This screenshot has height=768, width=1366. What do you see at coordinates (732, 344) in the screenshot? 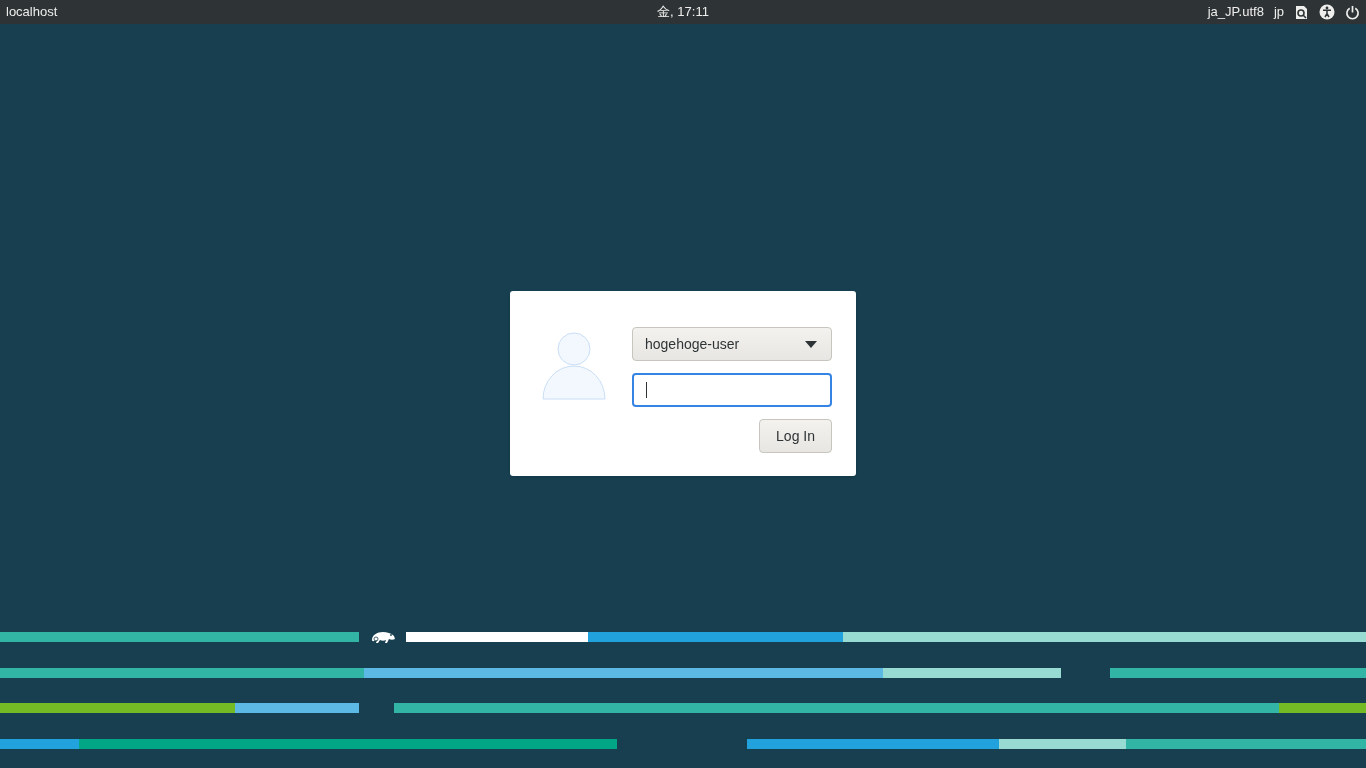
I see `user-select: hogehoge-user` at bounding box center [732, 344].